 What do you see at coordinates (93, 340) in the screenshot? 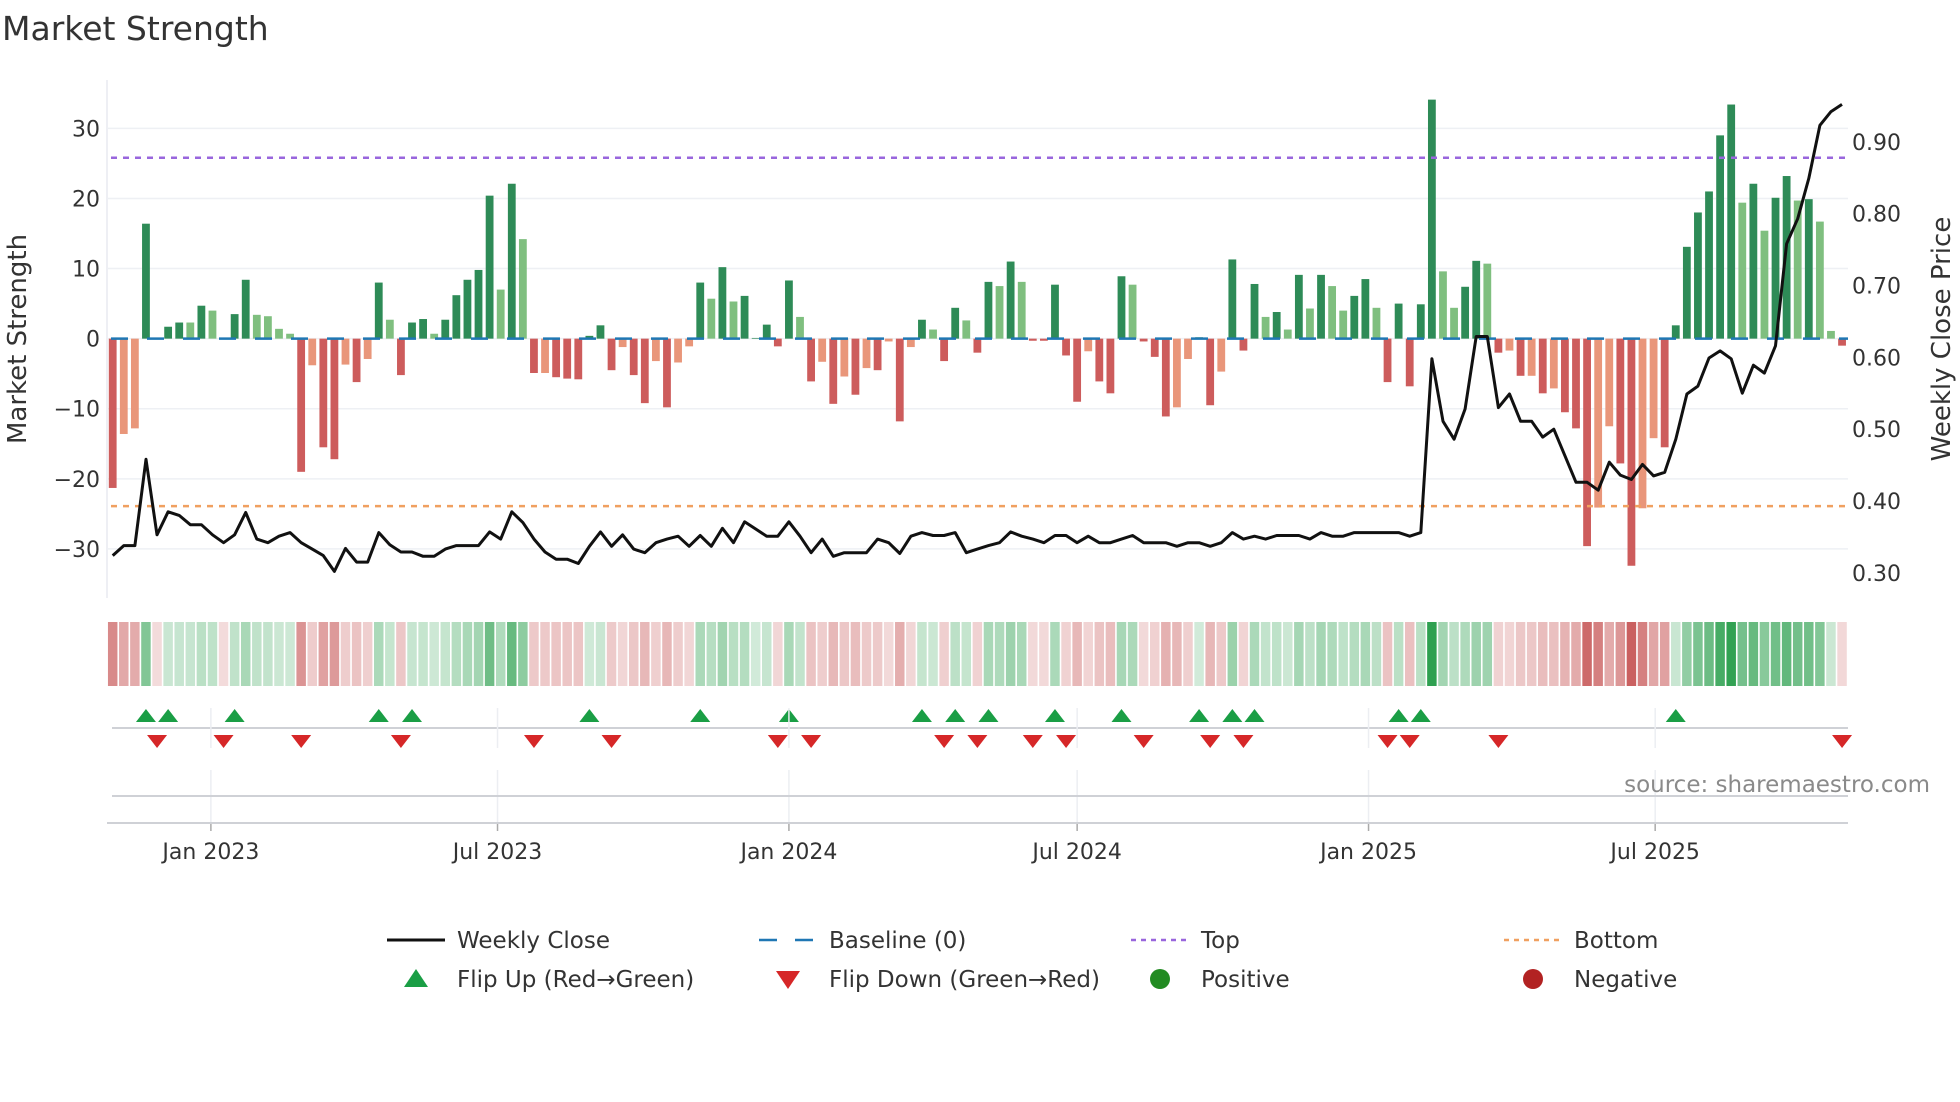
I see `y-tick-label: 0` at bounding box center [93, 340].